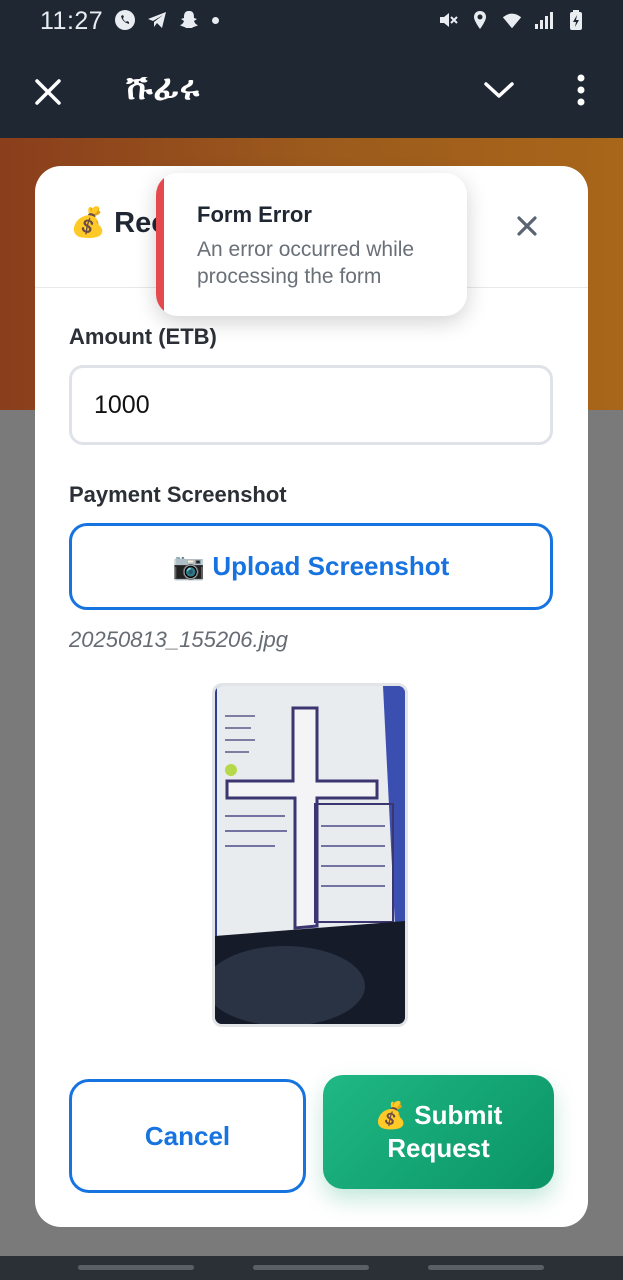 The height and width of the screenshot is (1280, 623). Describe the element at coordinates (187, 1136) in the screenshot. I see `cancel-button: Cancel` at that location.